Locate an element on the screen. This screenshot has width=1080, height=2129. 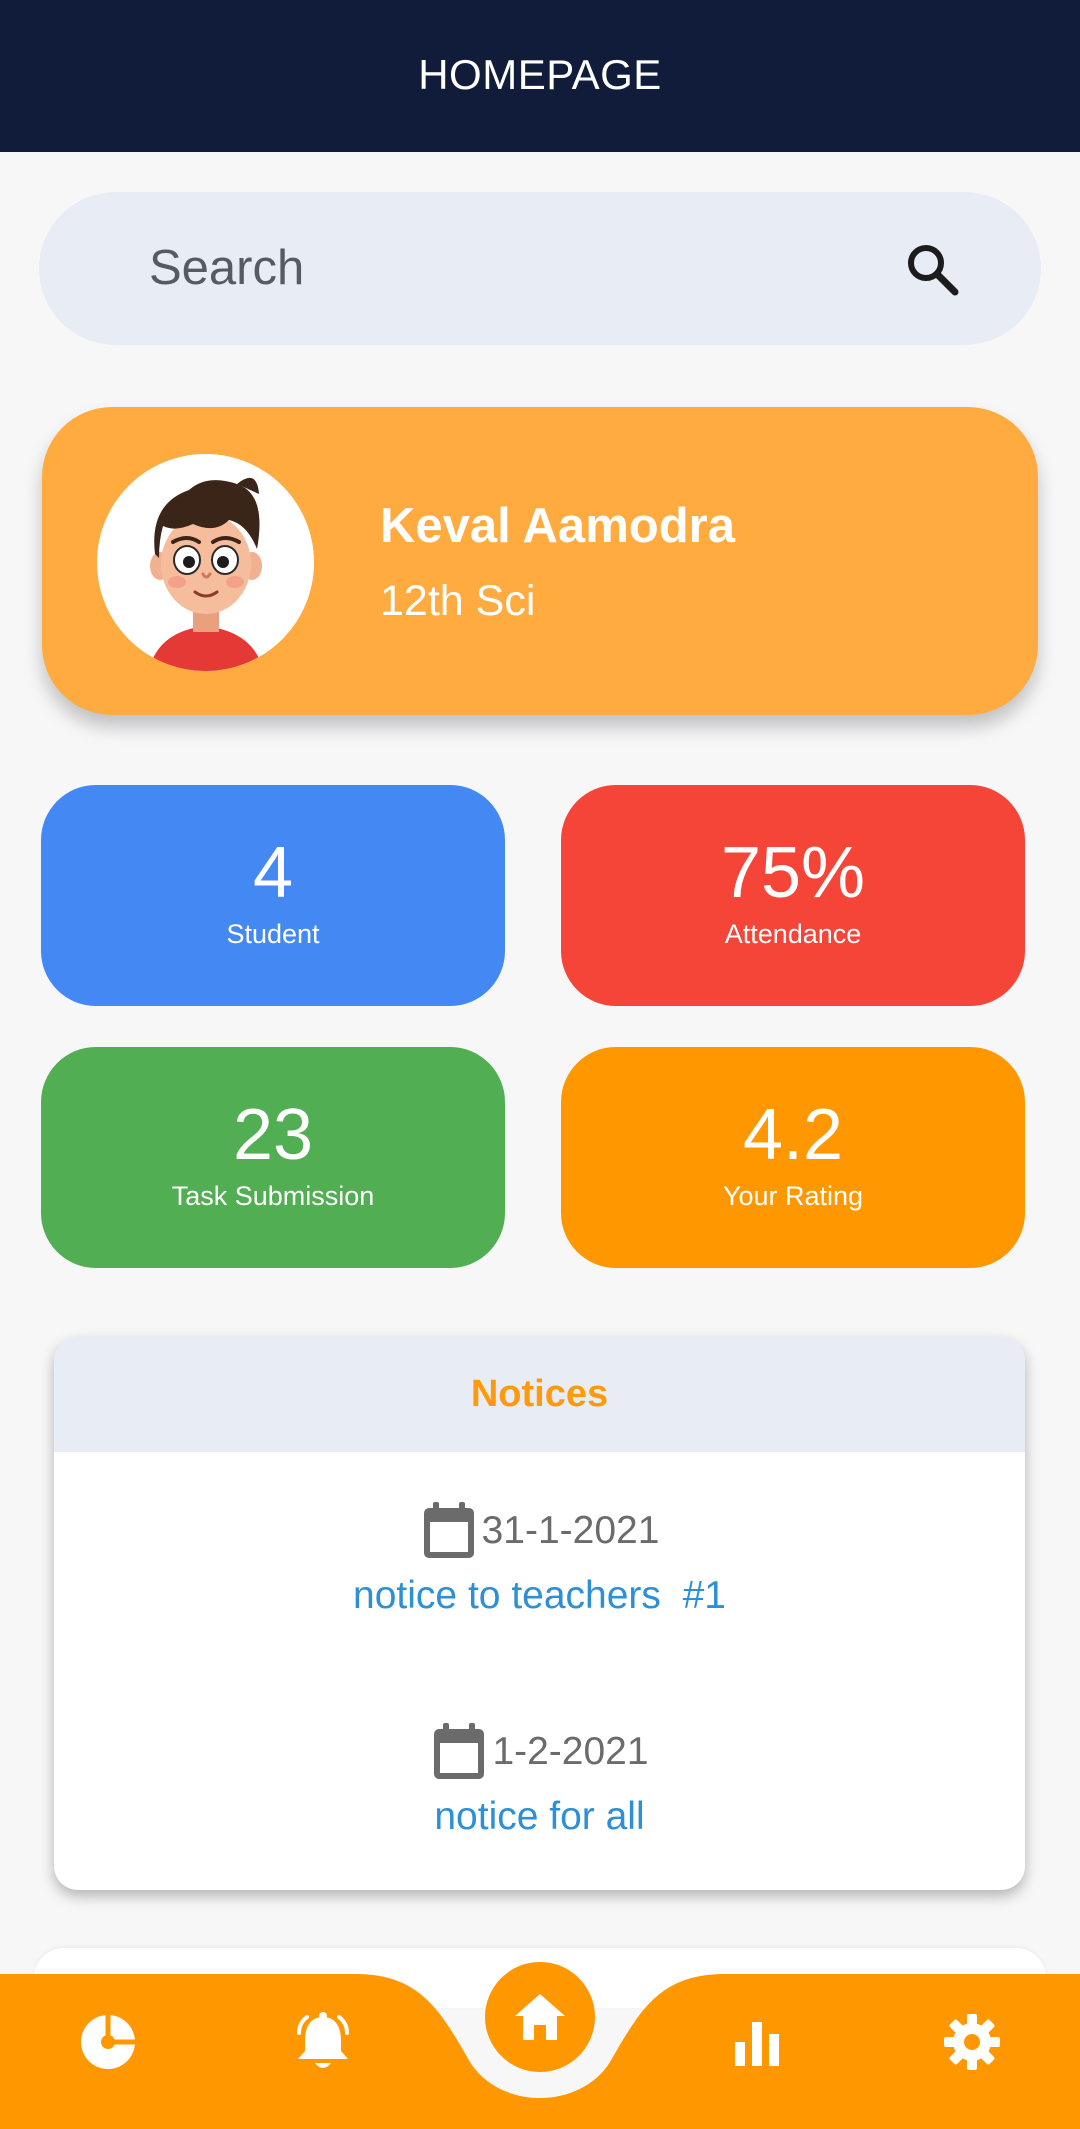
stat-card-student: 4 Student is located at coordinates (273, 895).